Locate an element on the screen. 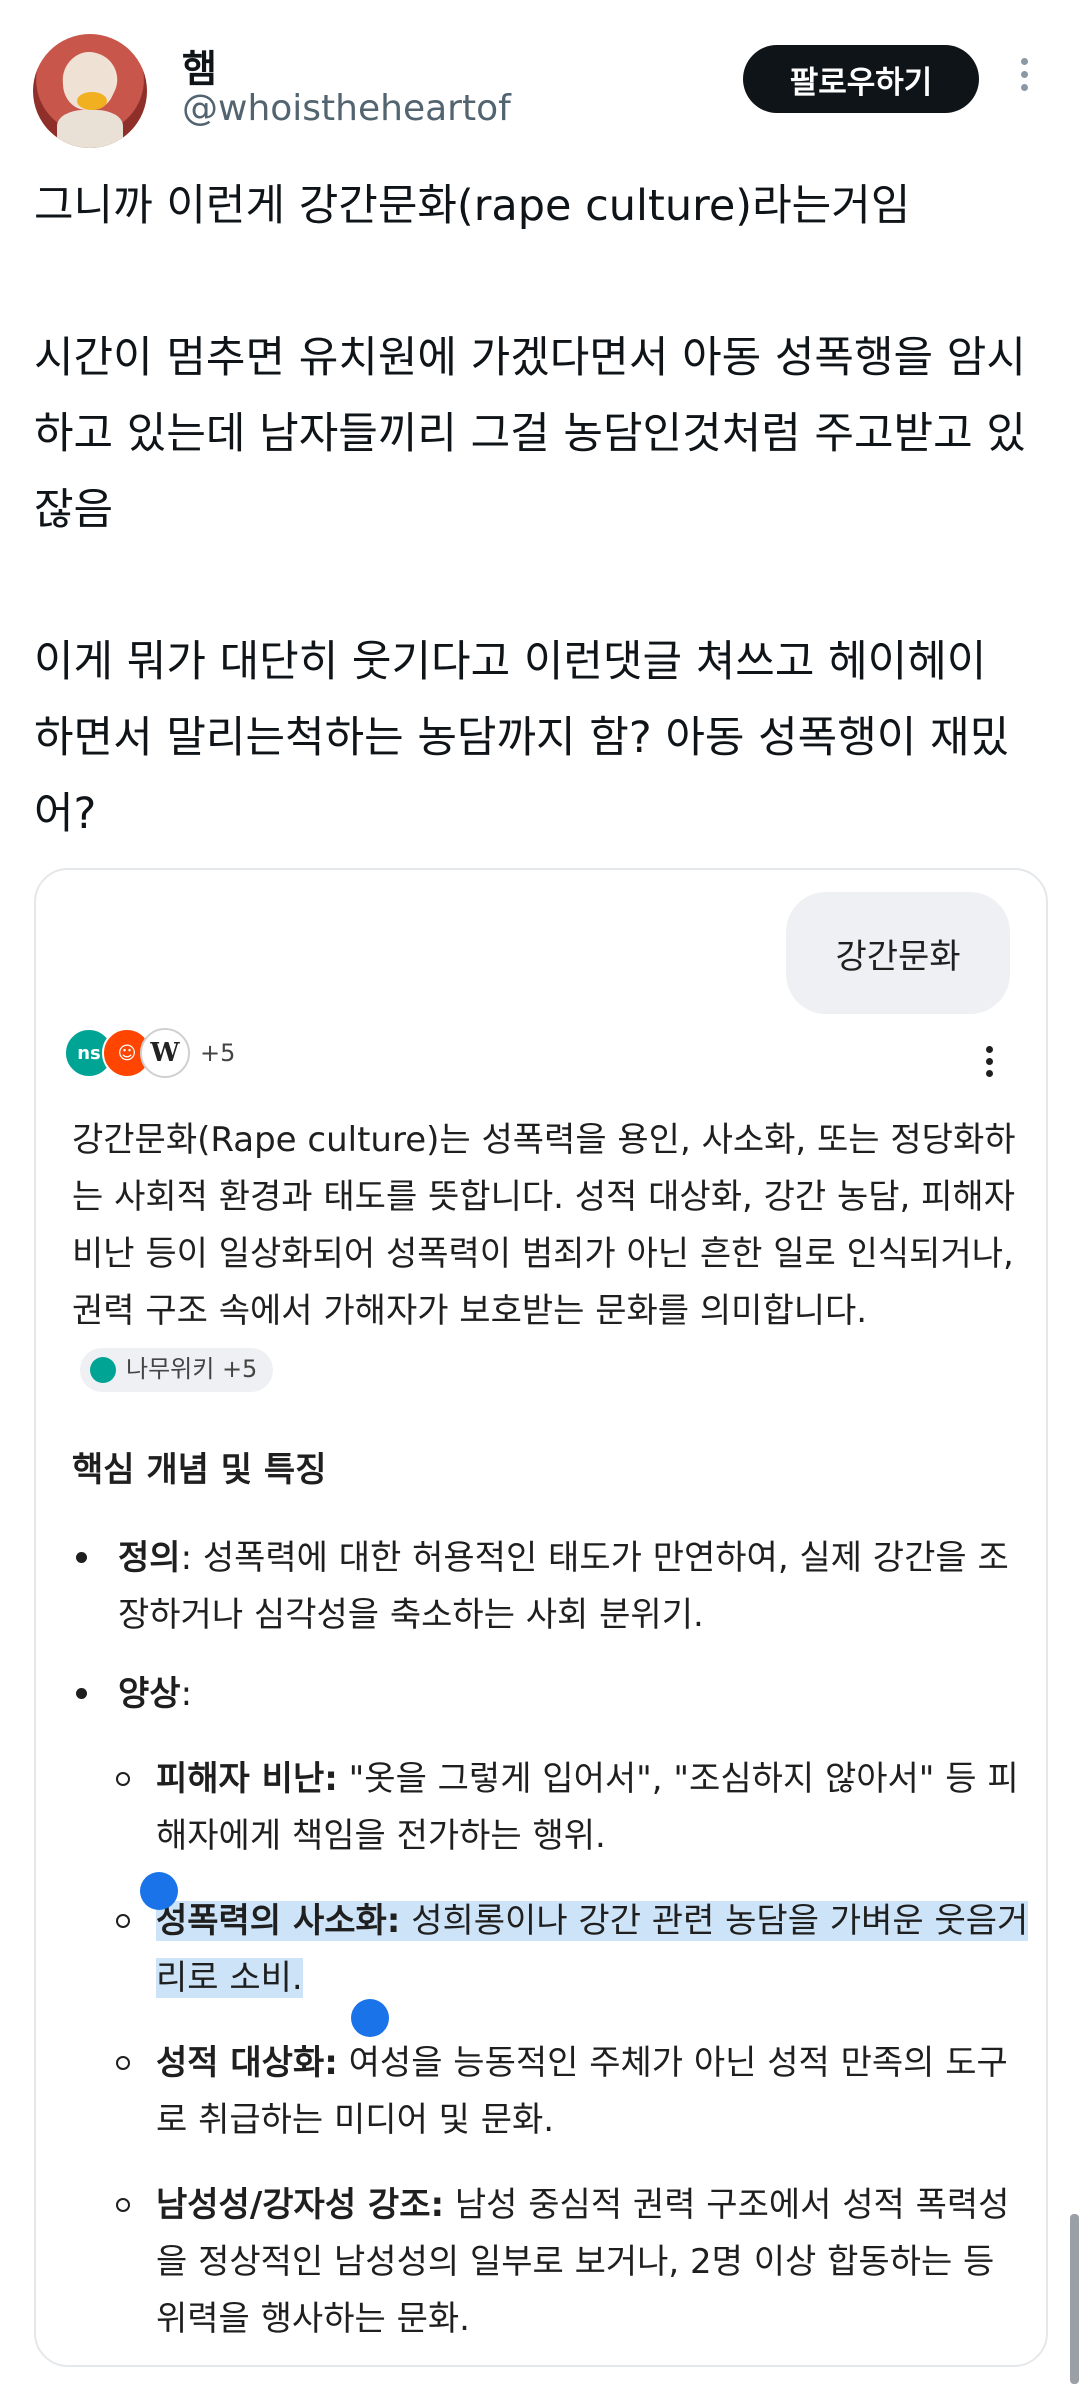  sources-count: +5 is located at coordinates (218, 1053).